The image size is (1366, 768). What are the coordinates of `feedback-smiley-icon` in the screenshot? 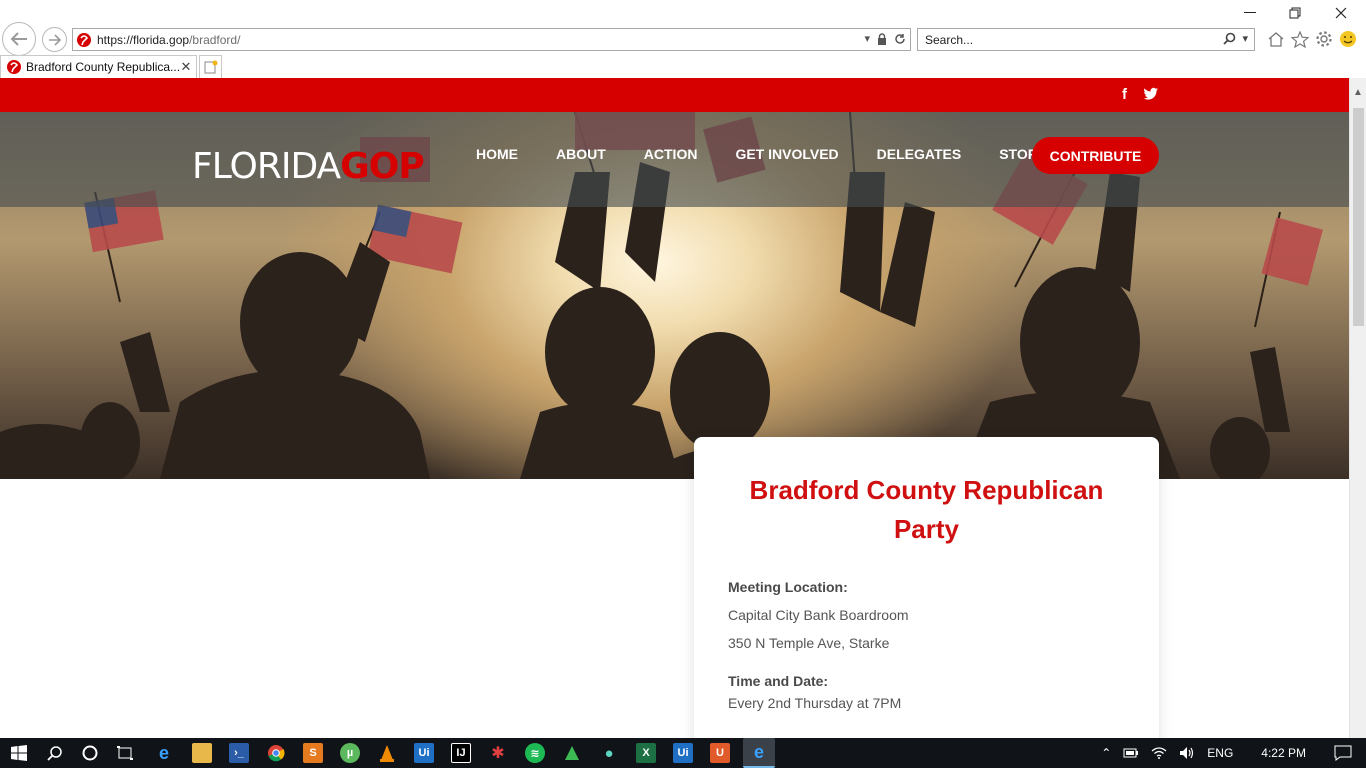 It's located at (1348, 39).